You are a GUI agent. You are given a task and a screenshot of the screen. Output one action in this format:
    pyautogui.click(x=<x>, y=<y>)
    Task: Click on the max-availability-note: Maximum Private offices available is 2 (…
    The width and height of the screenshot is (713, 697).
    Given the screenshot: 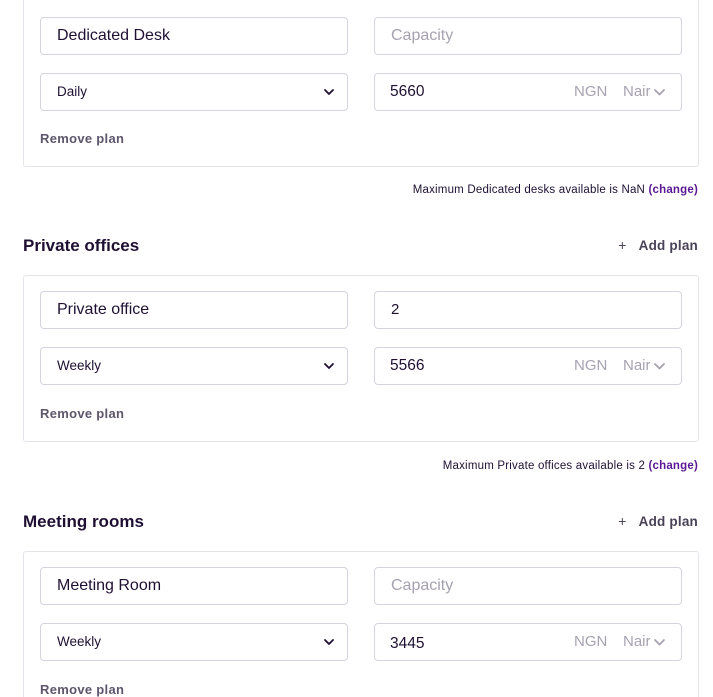 What is the action you would take?
    pyautogui.click(x=570, y=466)
    